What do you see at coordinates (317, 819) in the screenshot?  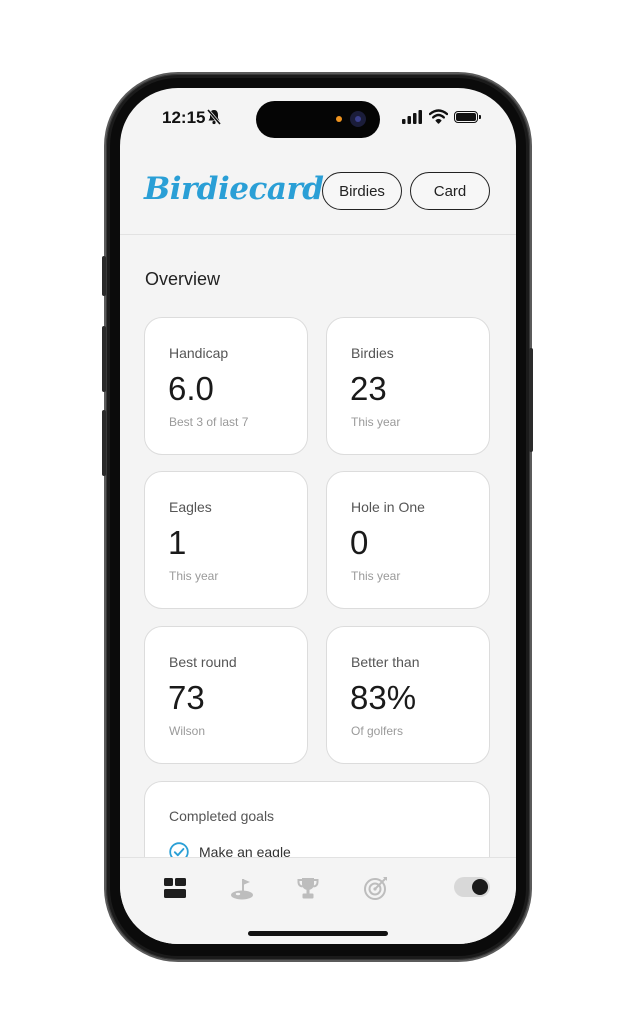 I see `completed-goals-card: Completed goals Make an eagle` at bounding box center [317, 819].